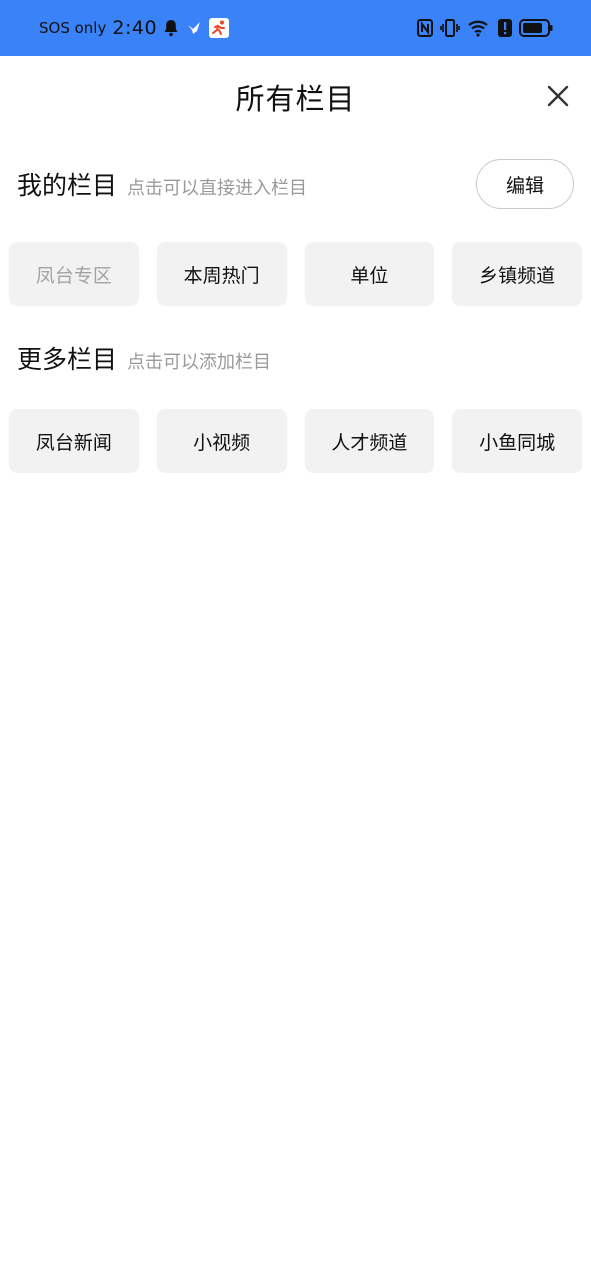 The width and height of the screenshot is (591, 1280). I want to click on bell-icon, so click(171, 28).